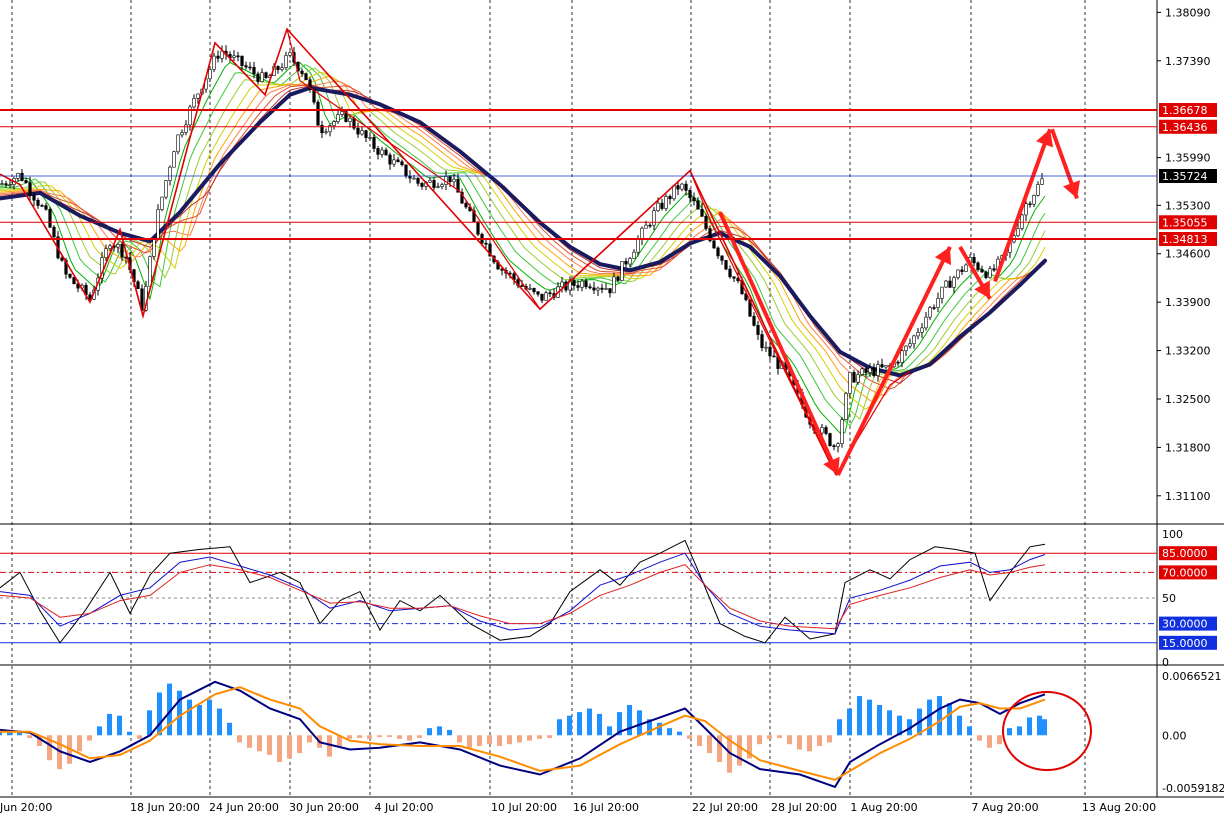 This screenshot has height=816, width=1224. Describe the element at coordinates (1188, 447) in the screenshot. I see `price-tick-label: 1.31800` at that location.